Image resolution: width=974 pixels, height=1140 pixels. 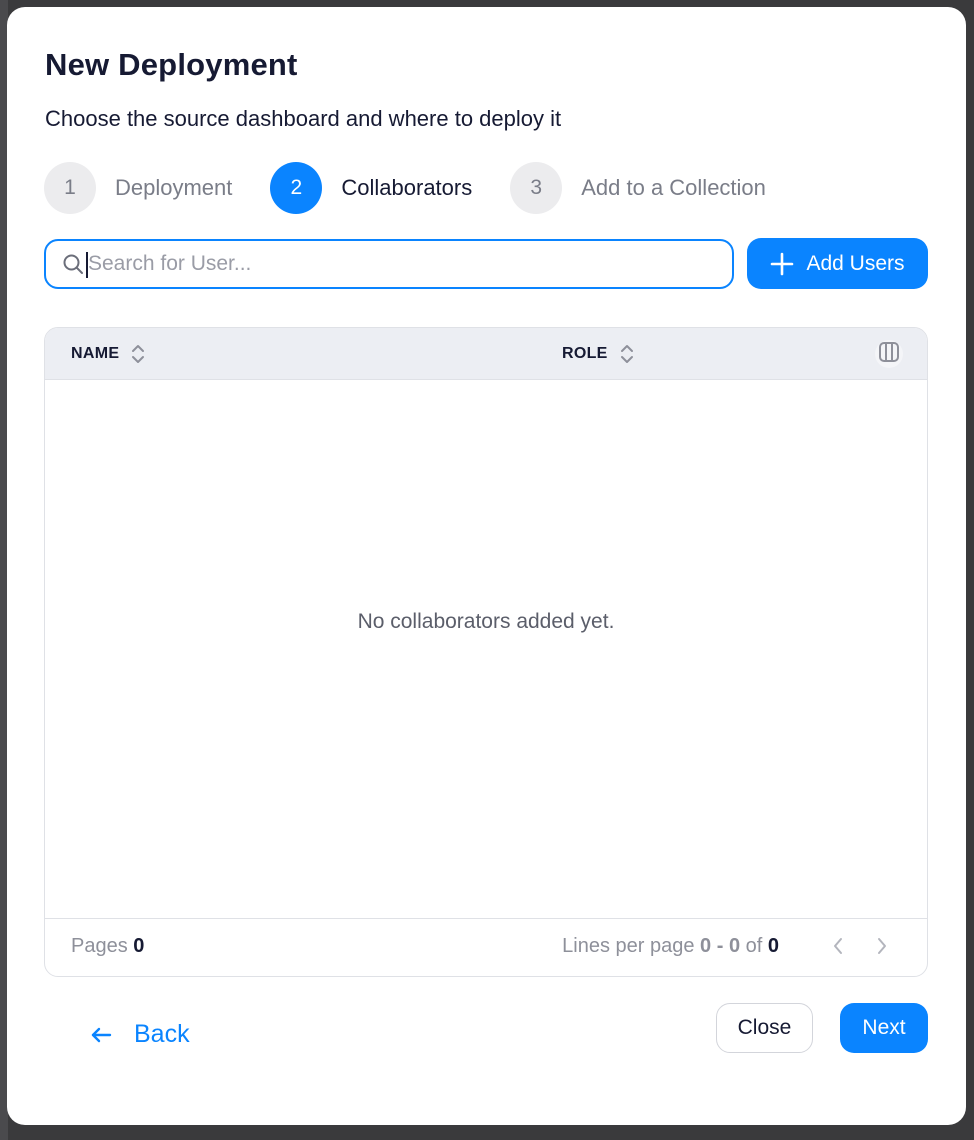 I want to click on arrow-left-icon, so click(x=101, y=1035).